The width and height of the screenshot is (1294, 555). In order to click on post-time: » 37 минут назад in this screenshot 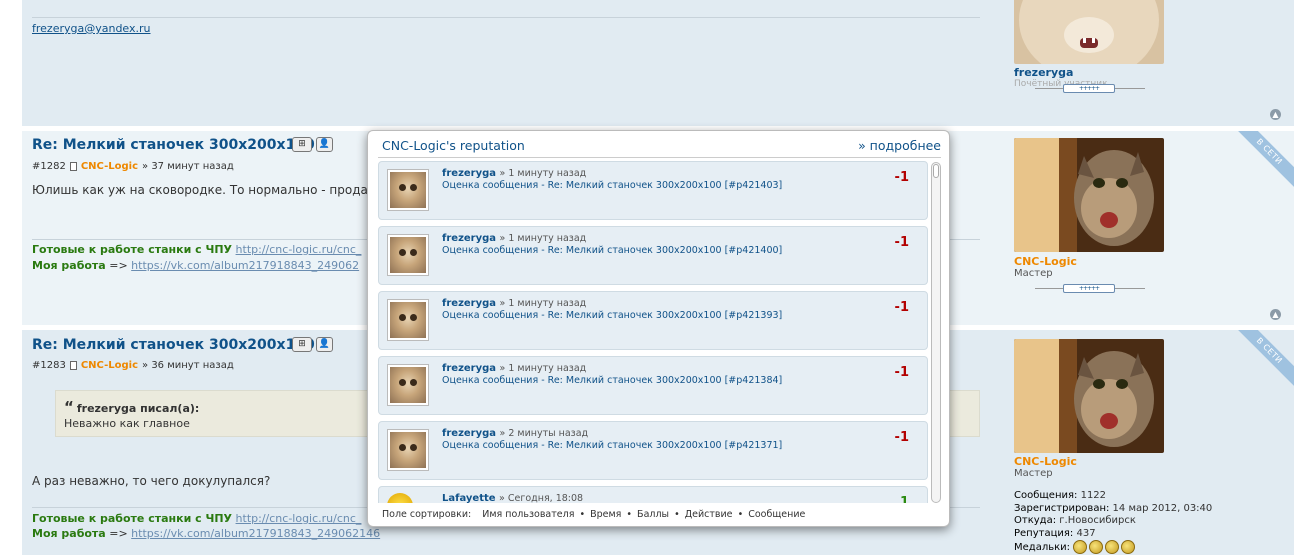, I will do `click(188, 166)`.